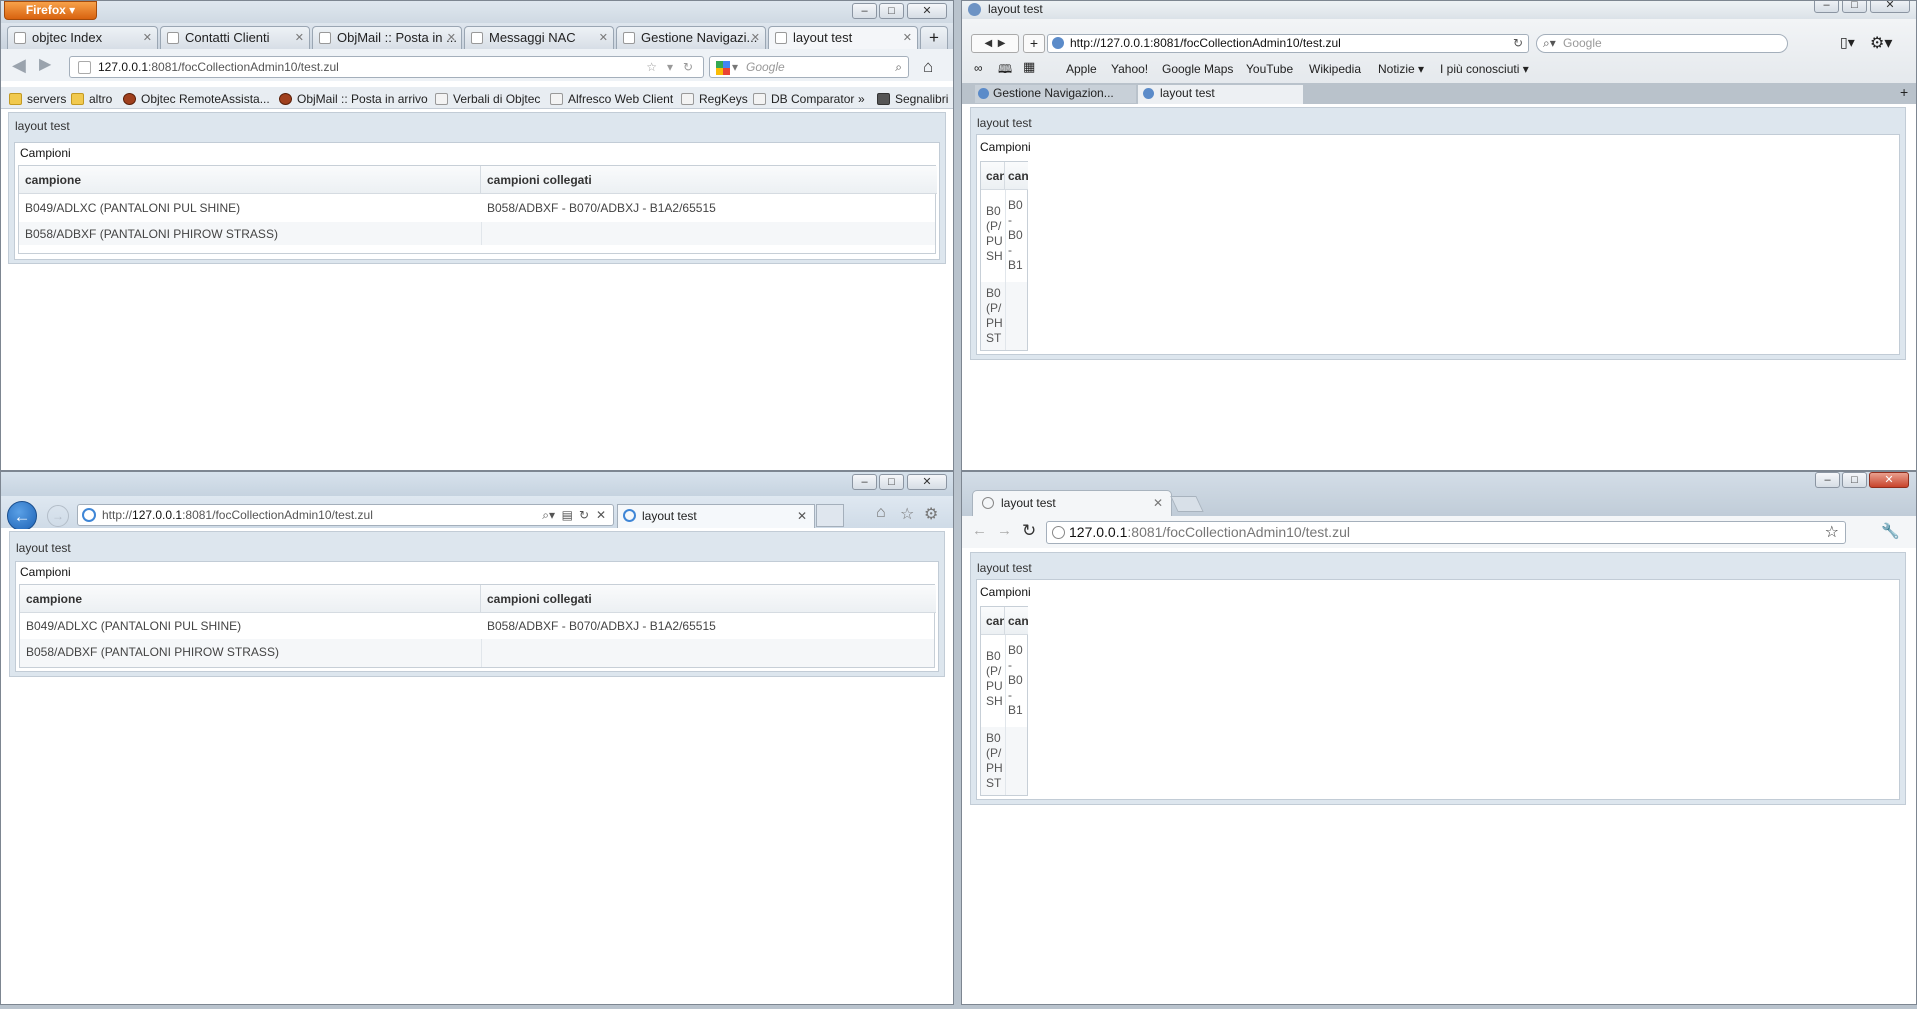 Image resolution: width=1917 pixels, height=1009 pixels. I want to click on engine-dropdown-icon: ▾, so click(735, 67).